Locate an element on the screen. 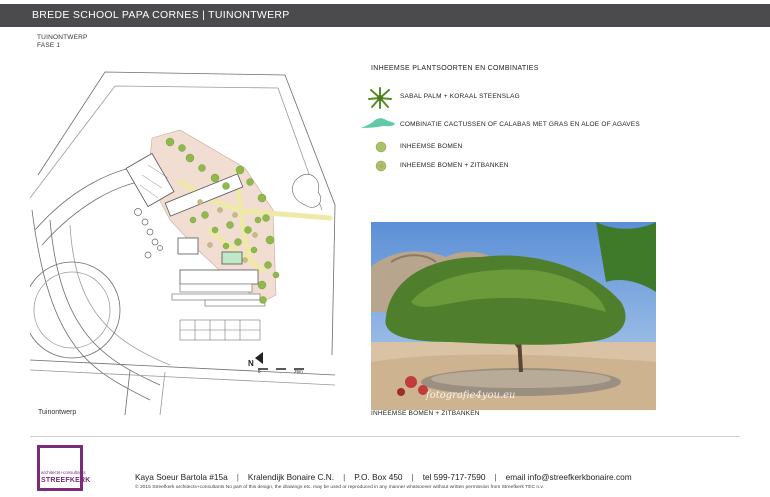  north-arrow is located at coordinates (259, 358).